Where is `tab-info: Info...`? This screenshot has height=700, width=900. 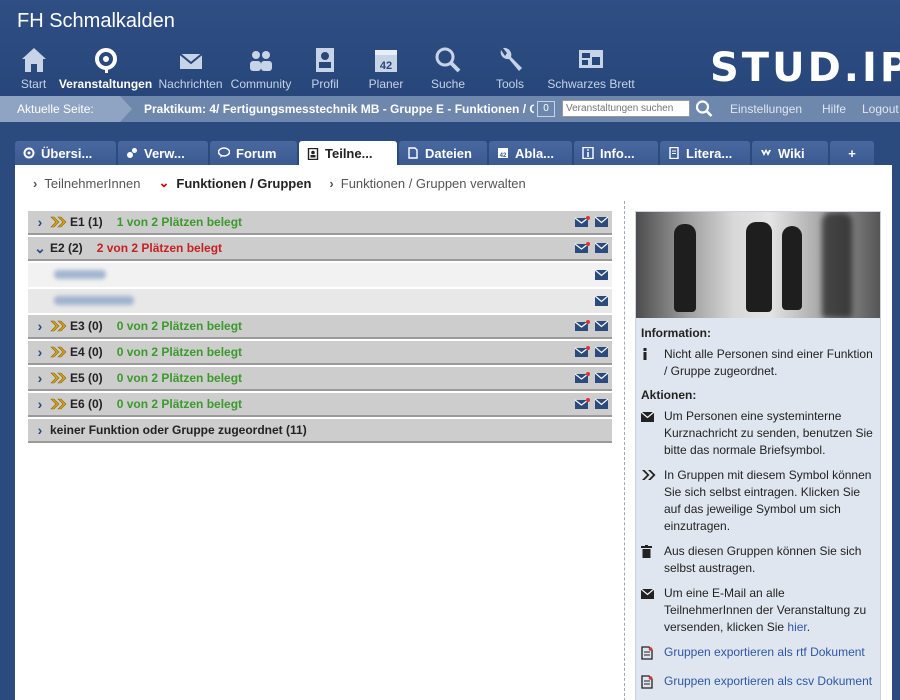 tab-info: Info... is located at coordinates (616, 153).